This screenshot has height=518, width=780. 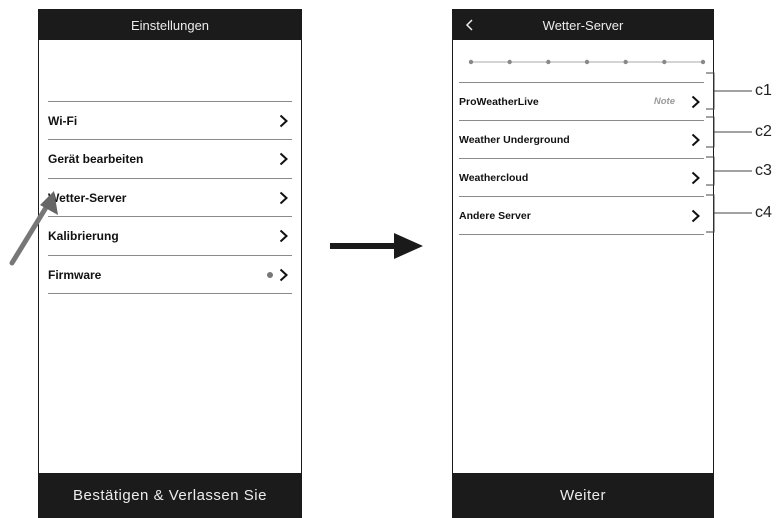 What do you see at coordinates (470, 25) in the screenshot?
I see `chevron-left-icon` at bounding box center [470, 25].